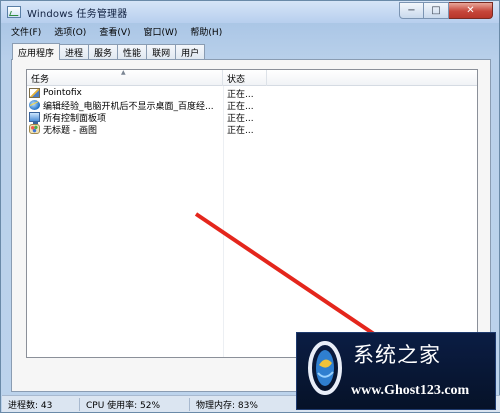 The height and width of the screenshot is (413, 500). Describe the element at coordinates (132, 52) in the screenshot. I see `tab-performance: 性能` at that location.